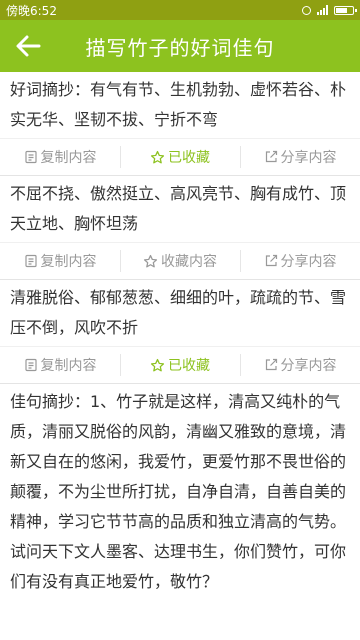 This screenshot has height=640, width=360. What do you see at coordinates (306, 10) in the screenshot?
I see `alarm-icon` at bounding box center [306, 10].